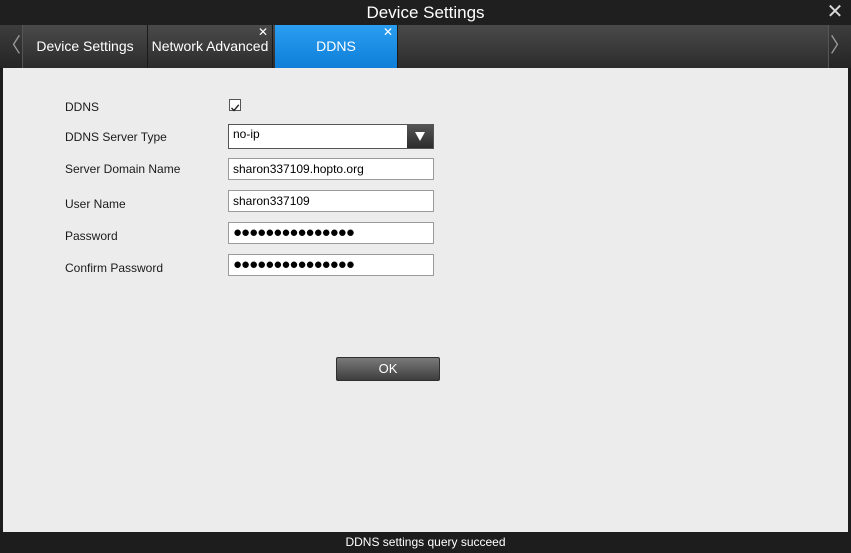 The height and width of the screenshot is (553, 851). Describe the element at coordinates (95, 204) in the screenshot. I see `username-label: User Name` at that location.